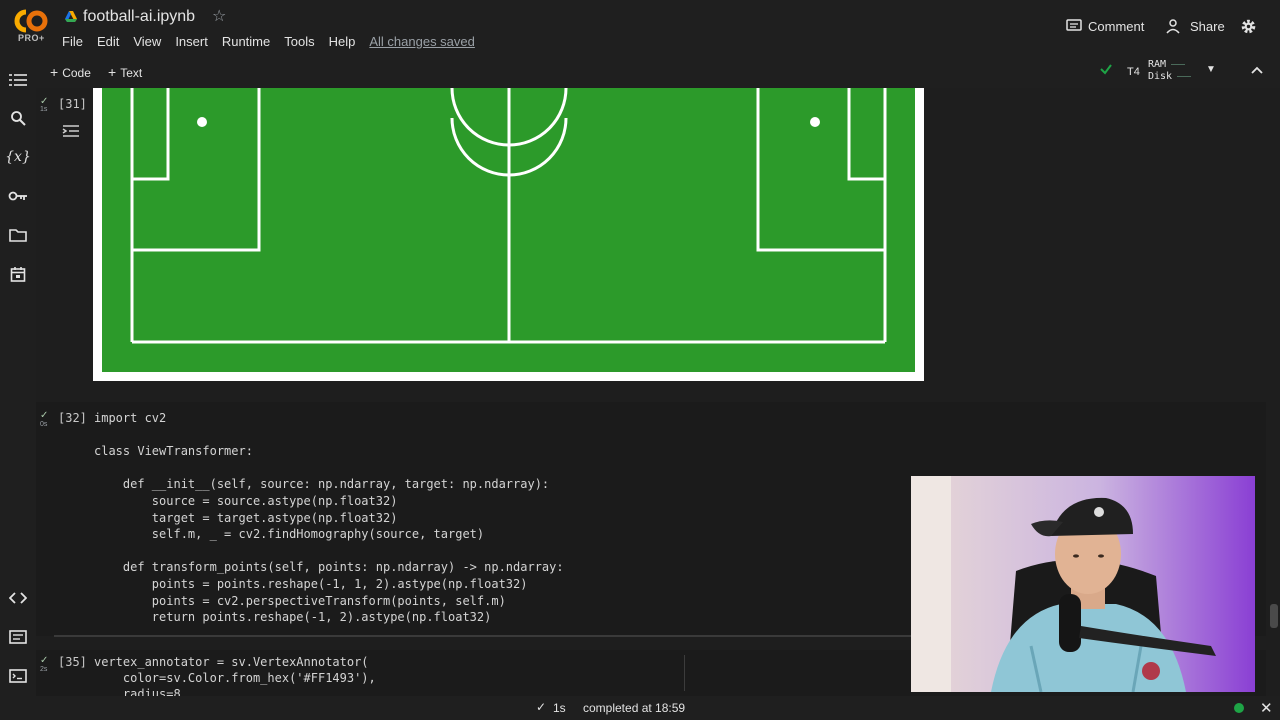  I want to click on disk-label: Disk, so click(1160, 76).